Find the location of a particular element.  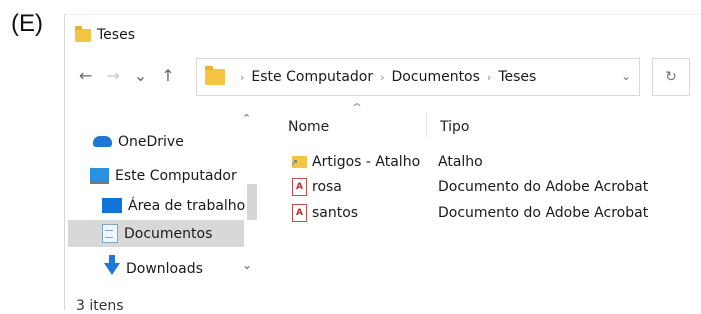

file-row: Artigos - Atalho Atalho is located at coordinates (387, 162).